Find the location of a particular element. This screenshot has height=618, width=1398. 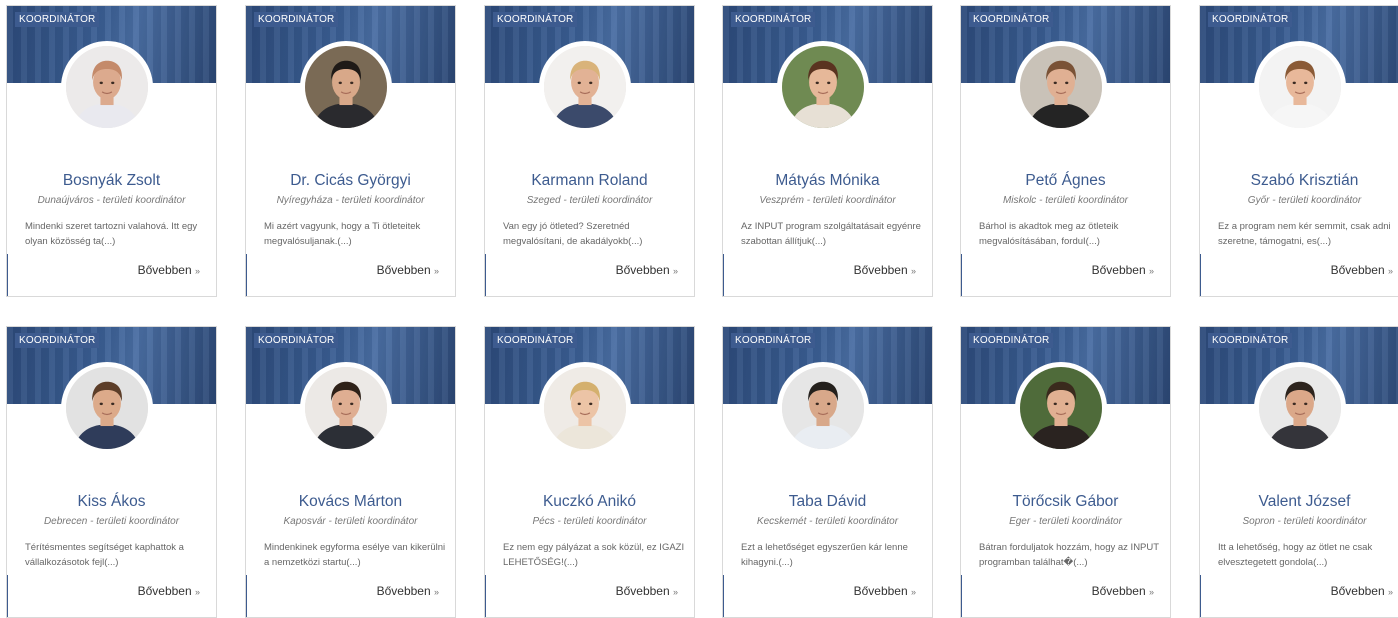

coordinator-name: Bosnyák Zsolt is located at coordinates (111, 181).